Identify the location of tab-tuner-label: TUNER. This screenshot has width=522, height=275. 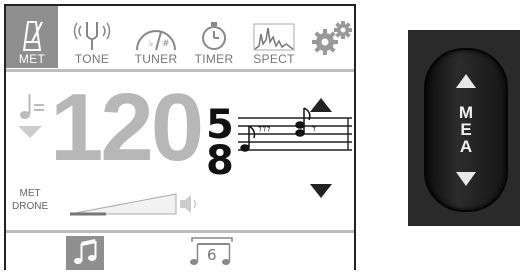
(156, 59).